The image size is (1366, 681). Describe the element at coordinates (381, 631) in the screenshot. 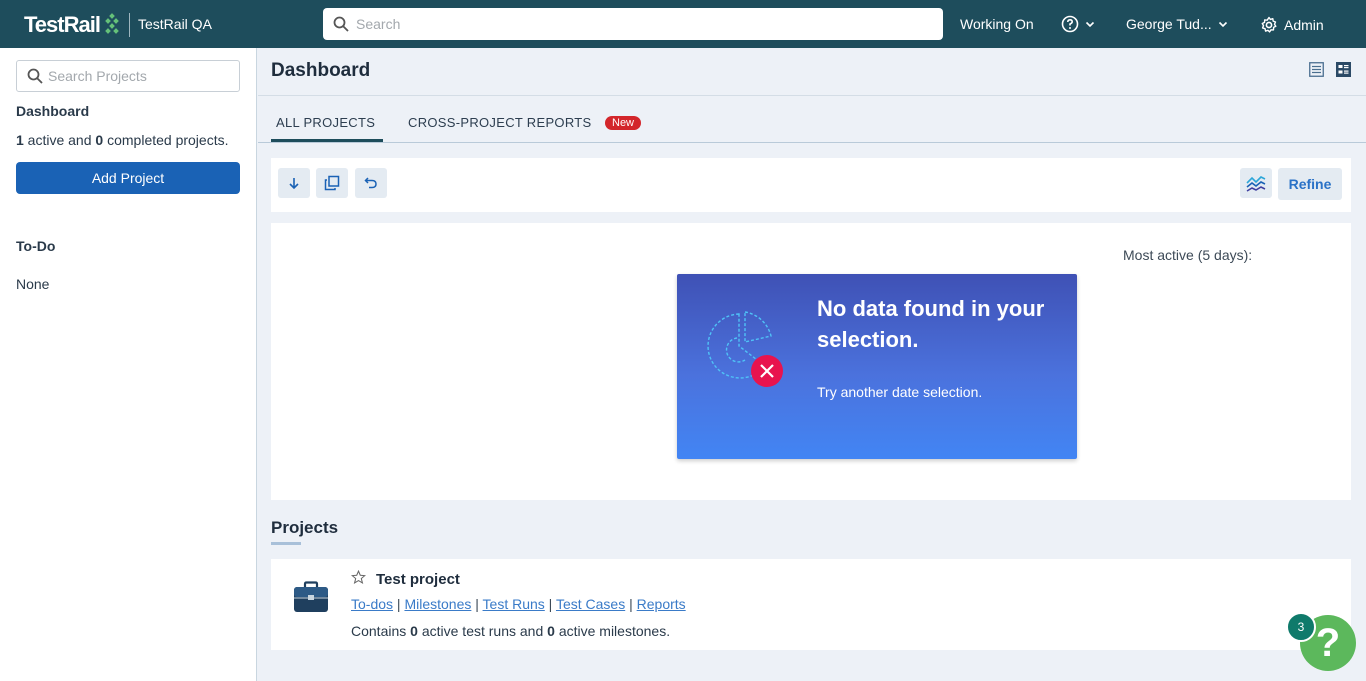

I see `desc-prefix: Contains` at that location.